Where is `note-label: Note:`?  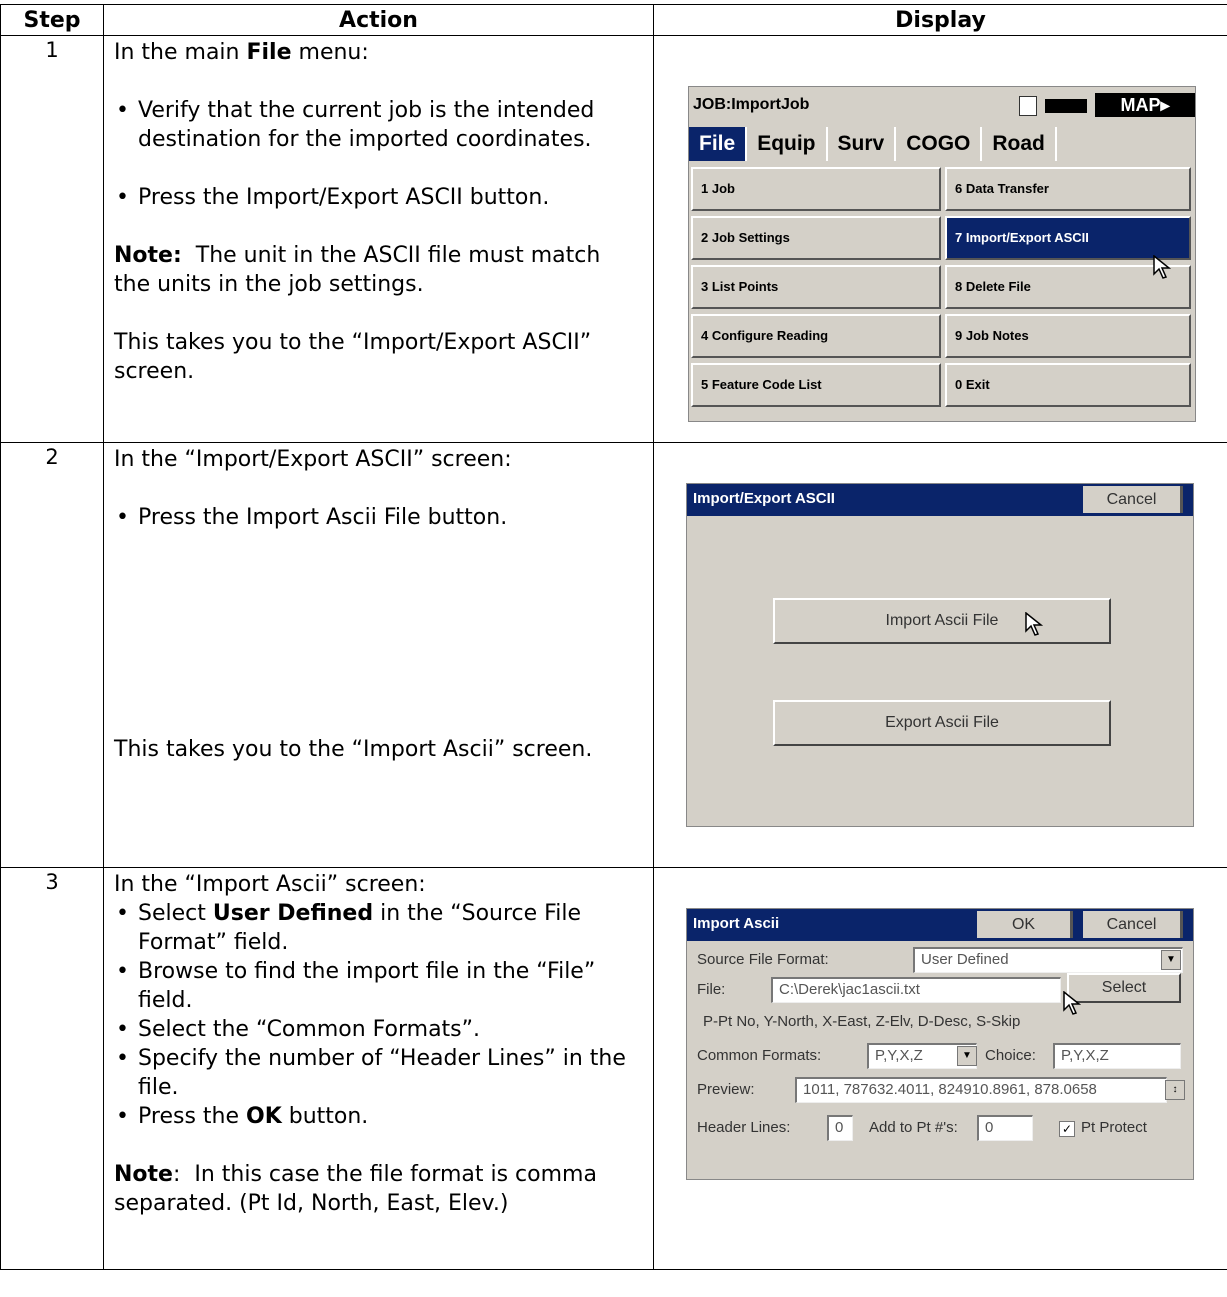
note-label: Note: is located at coordinates (148, 255).